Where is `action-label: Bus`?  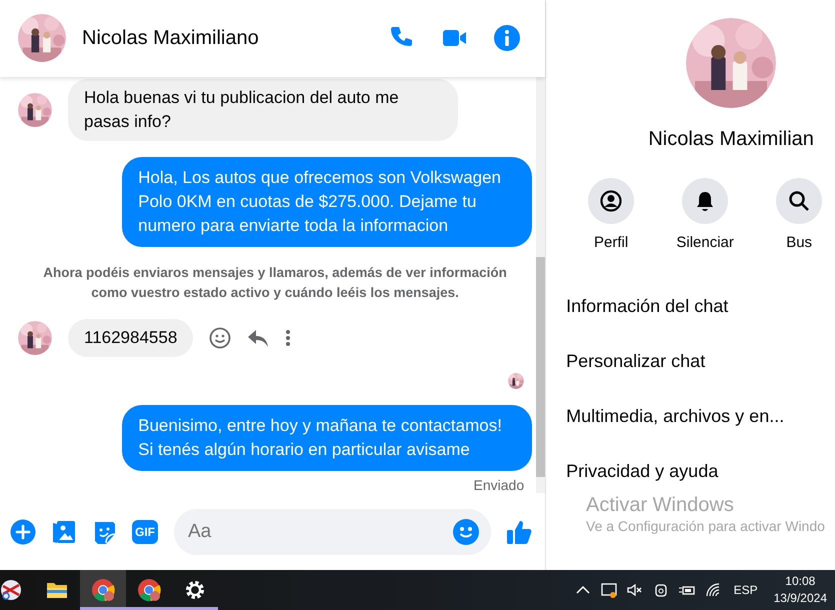 action-label: Bus is located at coordinates (799, 243).